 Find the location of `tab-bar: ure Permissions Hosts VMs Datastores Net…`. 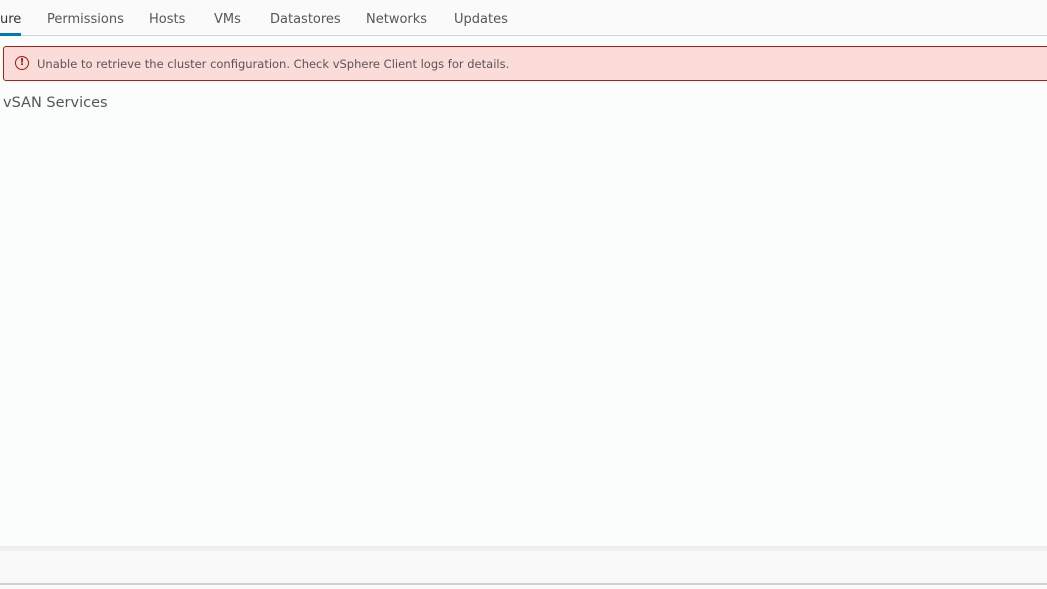

tab-bar: ure Permissions Hosts VMs Datastores Net… is located at coordinates (523, 18).